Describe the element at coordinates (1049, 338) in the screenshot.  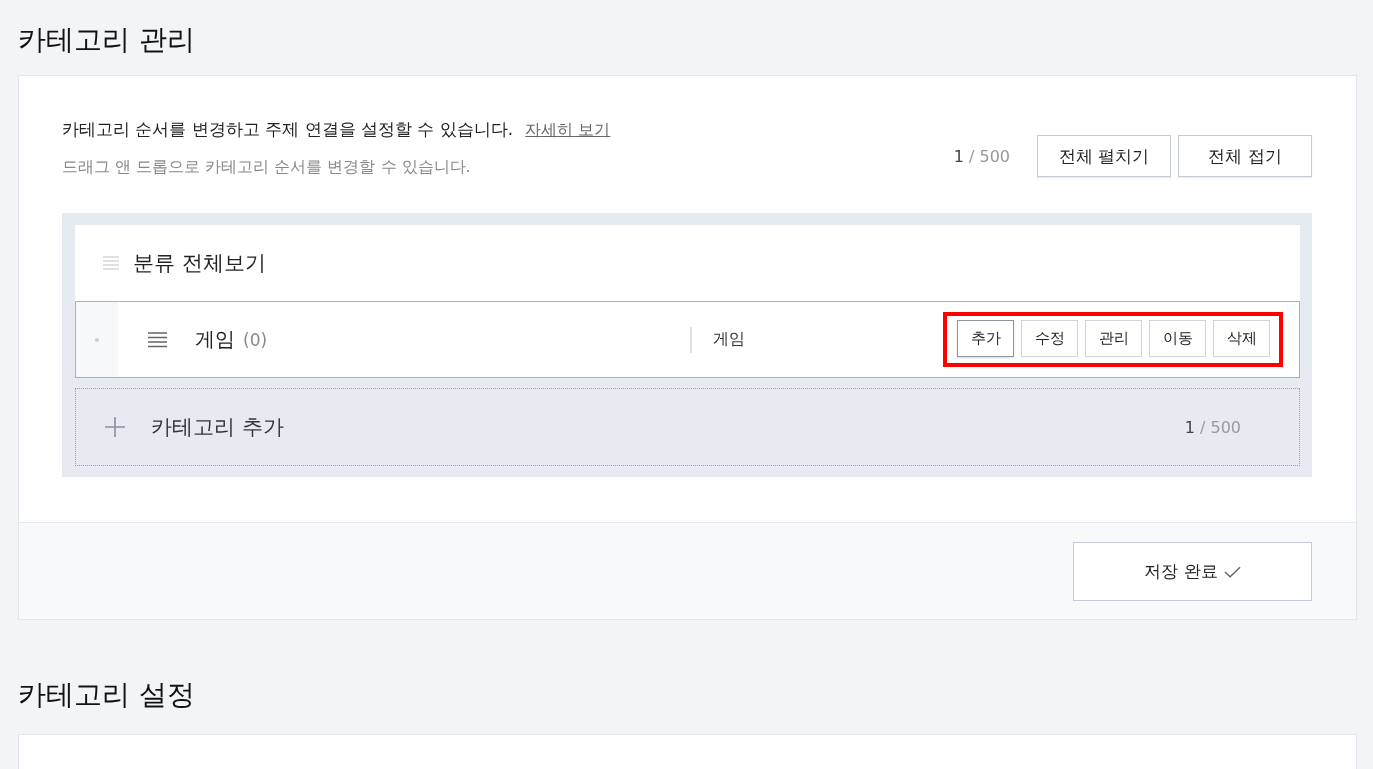
I see `action-button: 수정` at that location.